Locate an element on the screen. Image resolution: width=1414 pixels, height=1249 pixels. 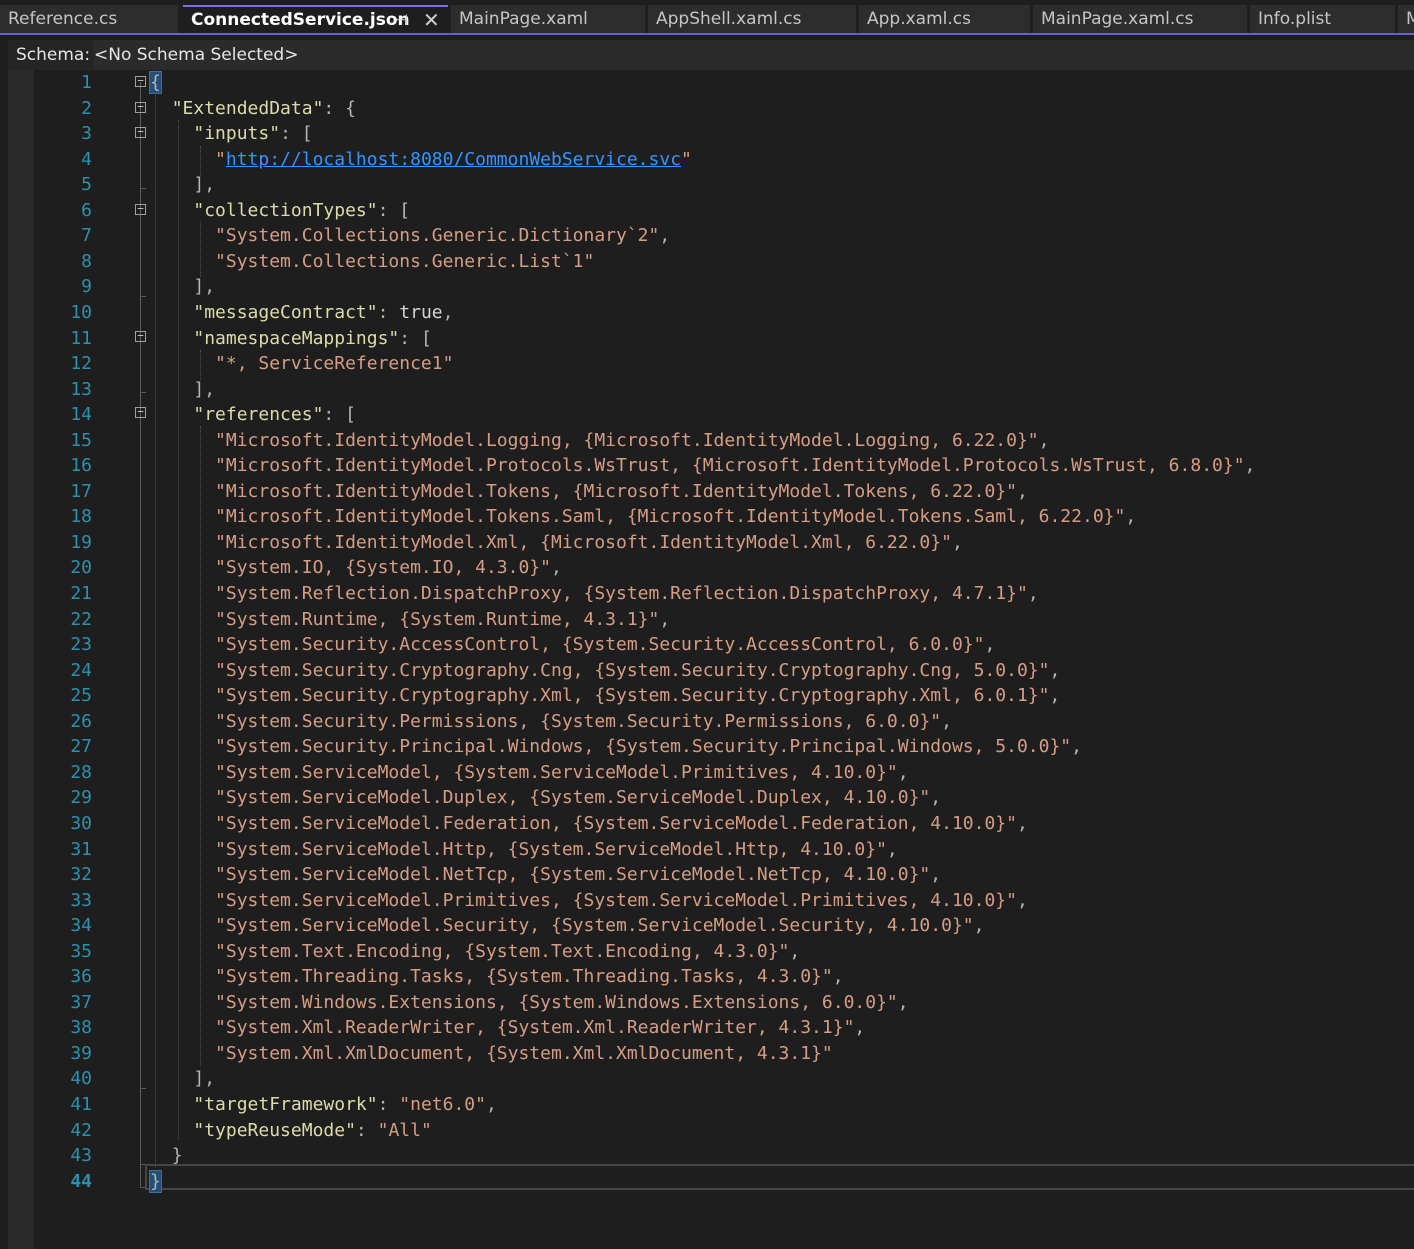
line-number: 19 is located at coordinates (81, 542).